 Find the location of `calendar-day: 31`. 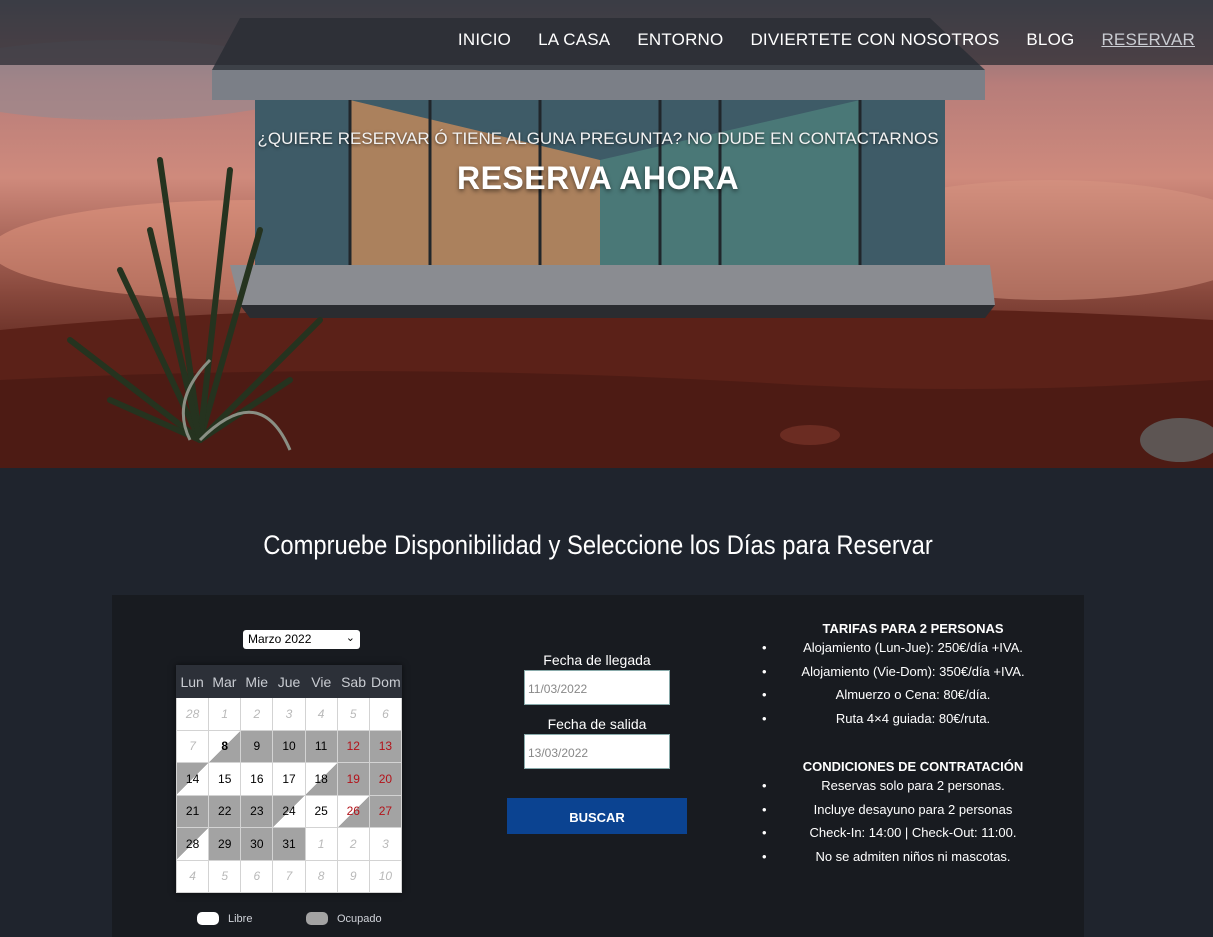

calendar-day: 31 is located at coordinates (289, 844).